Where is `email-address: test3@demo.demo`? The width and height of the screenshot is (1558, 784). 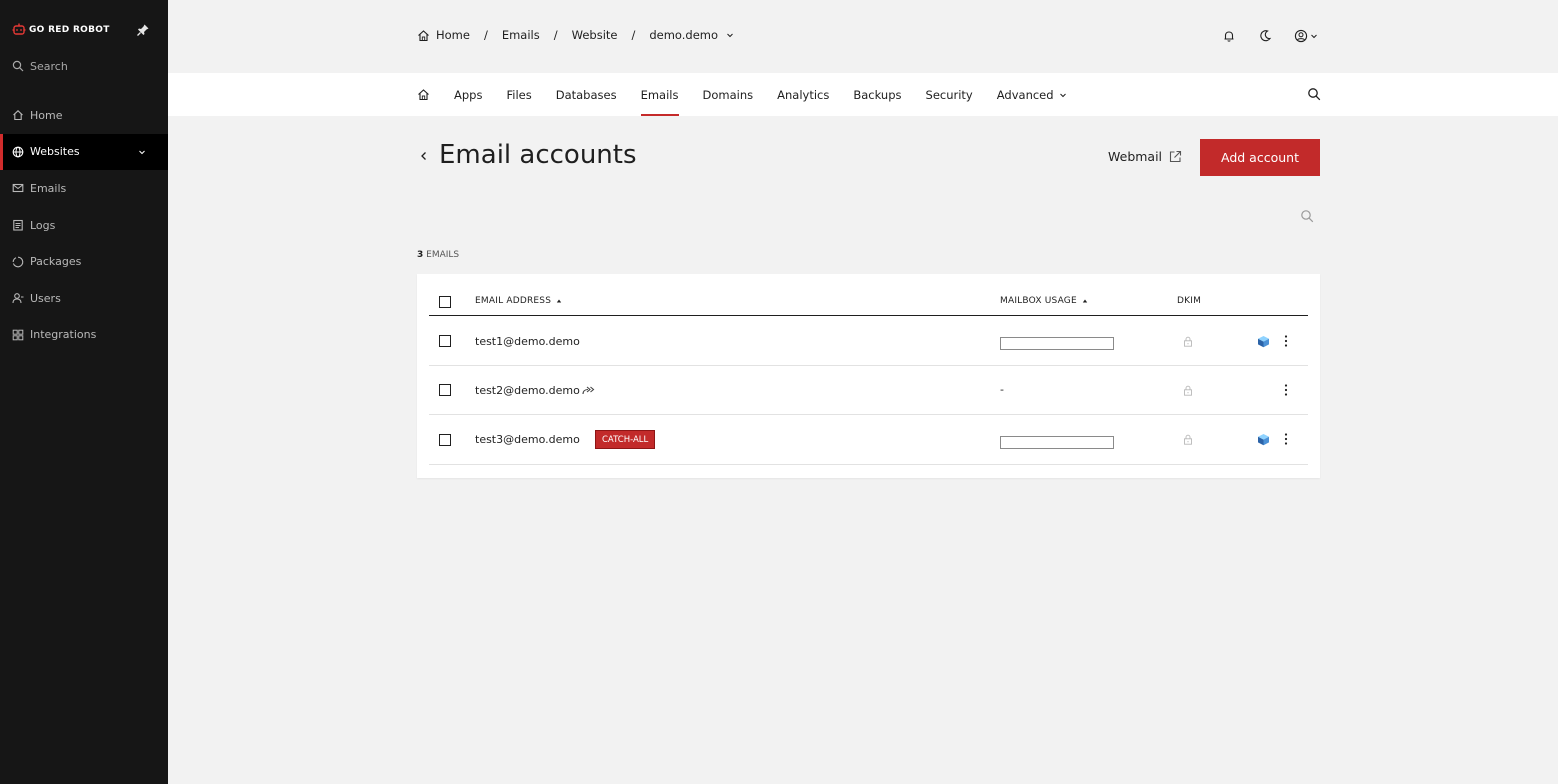
email-address: test3@demo.demo is located at coordinates (527, 439).